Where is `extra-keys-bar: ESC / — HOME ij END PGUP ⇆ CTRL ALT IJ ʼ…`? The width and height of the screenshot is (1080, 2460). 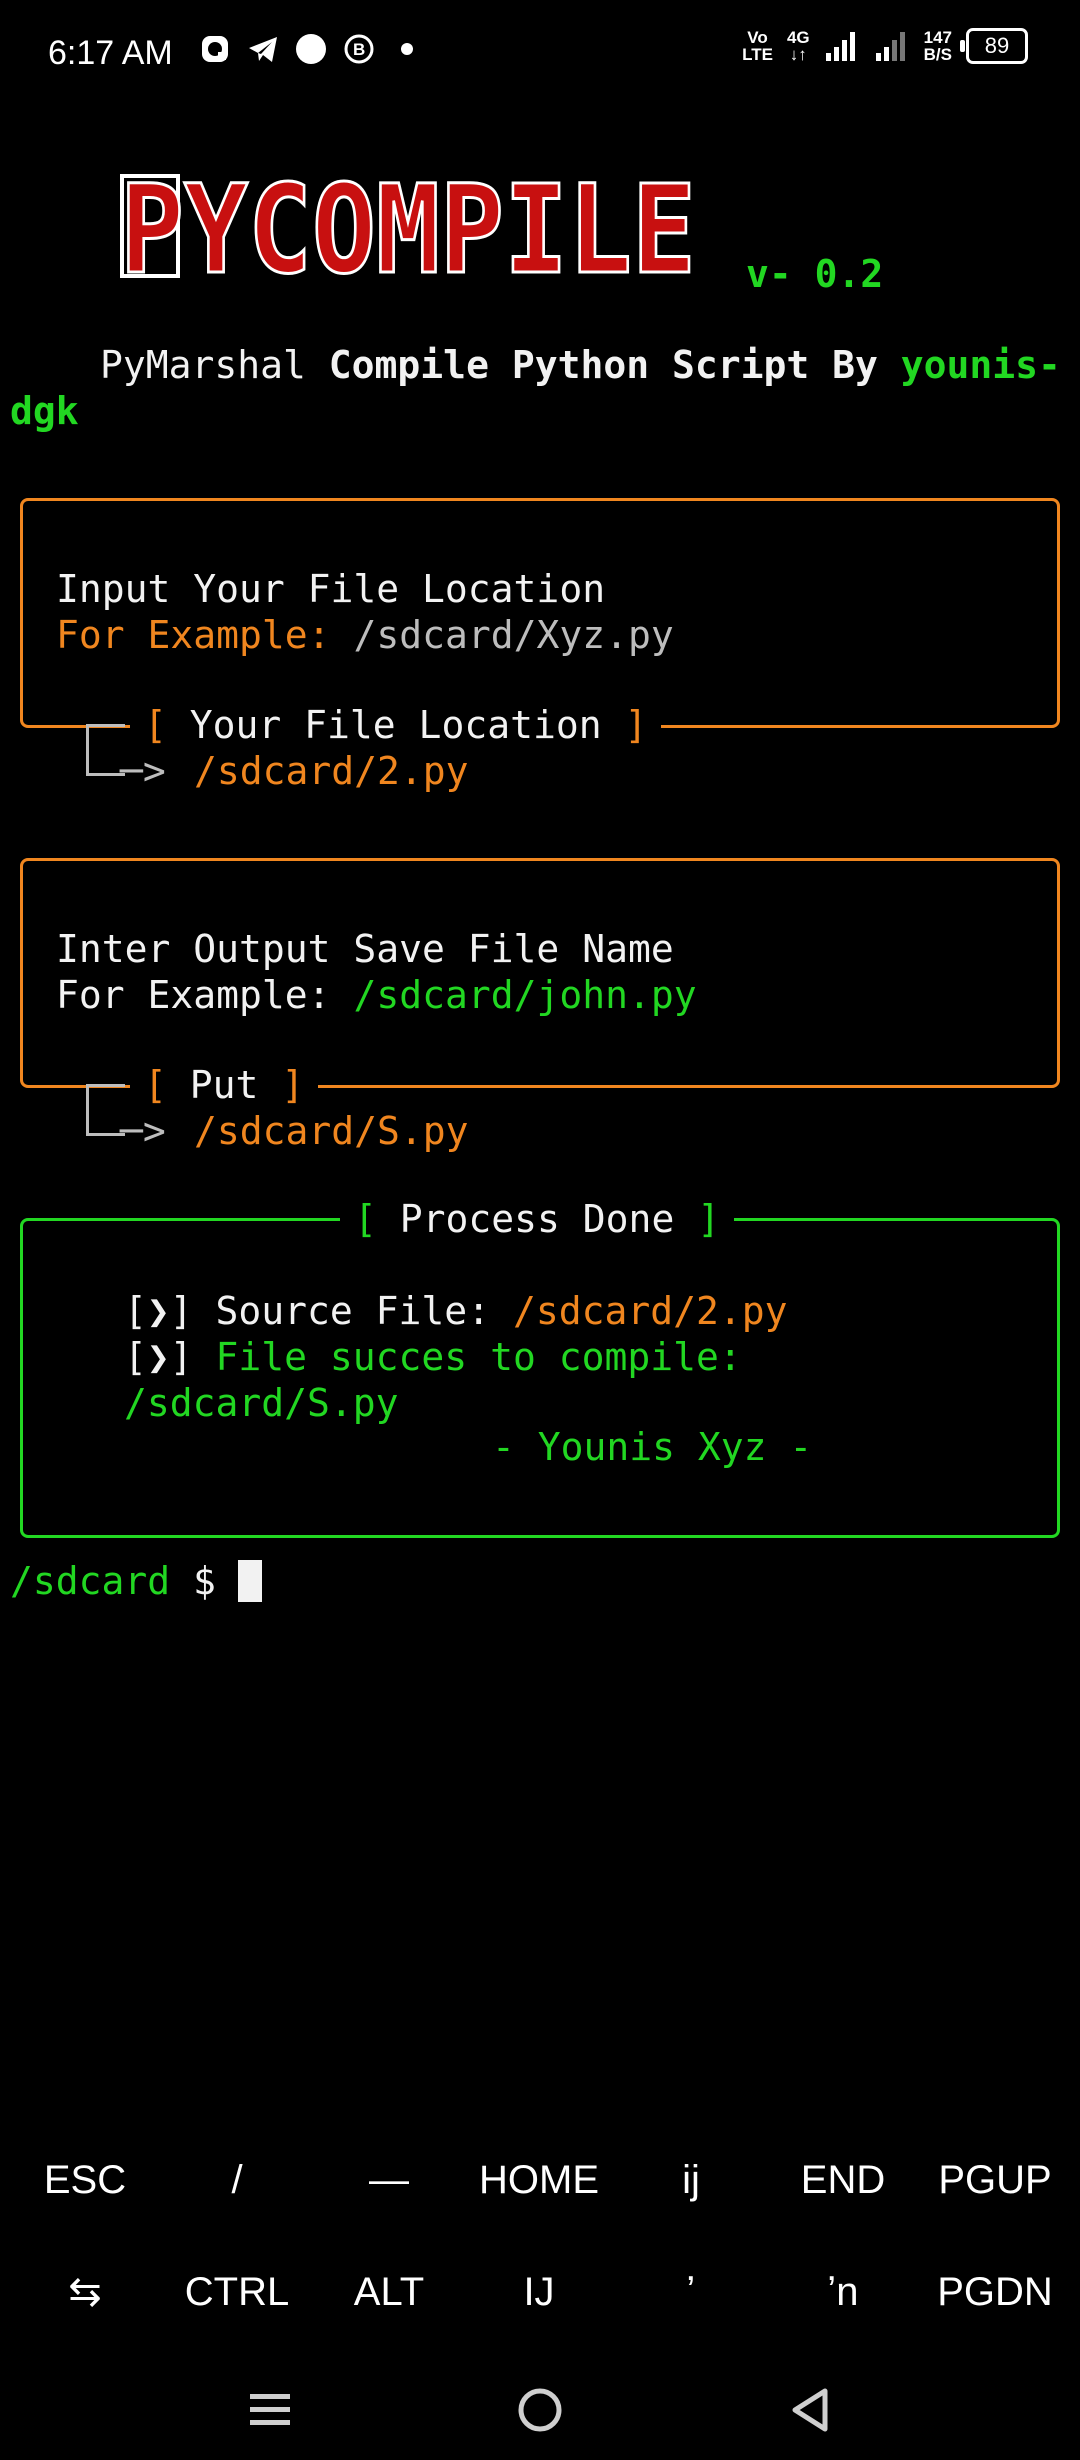 extra-keys-bar: ESC / — HOME ij END PGUP ⇆ CTRL ALT IJ ʼ… is located at coordinates (540, 2240).